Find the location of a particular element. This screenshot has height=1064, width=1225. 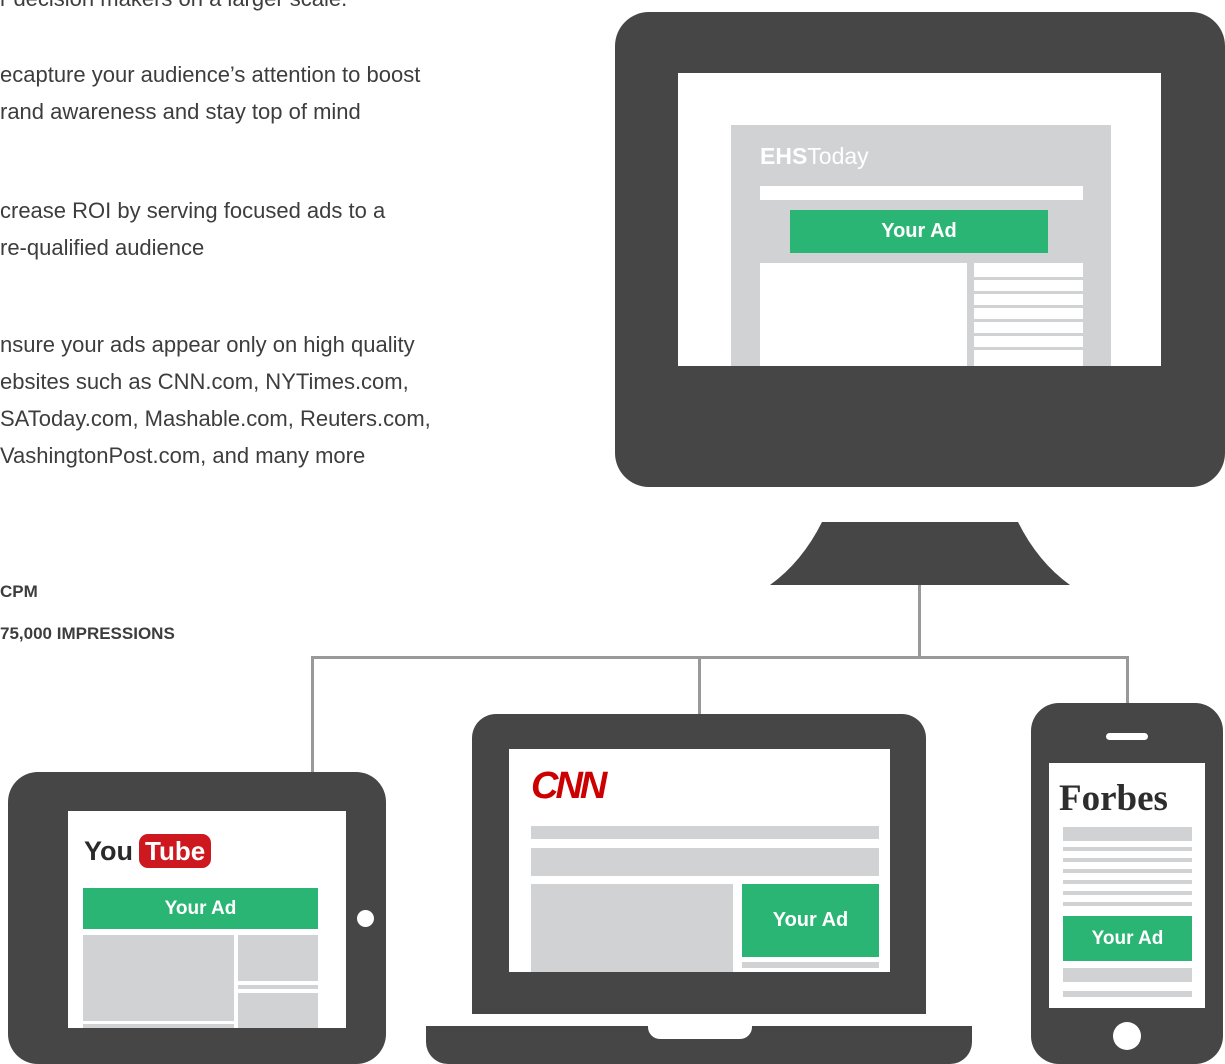

desktop-screen: EHSToday Your Ad is located at coordinates (919, 219).